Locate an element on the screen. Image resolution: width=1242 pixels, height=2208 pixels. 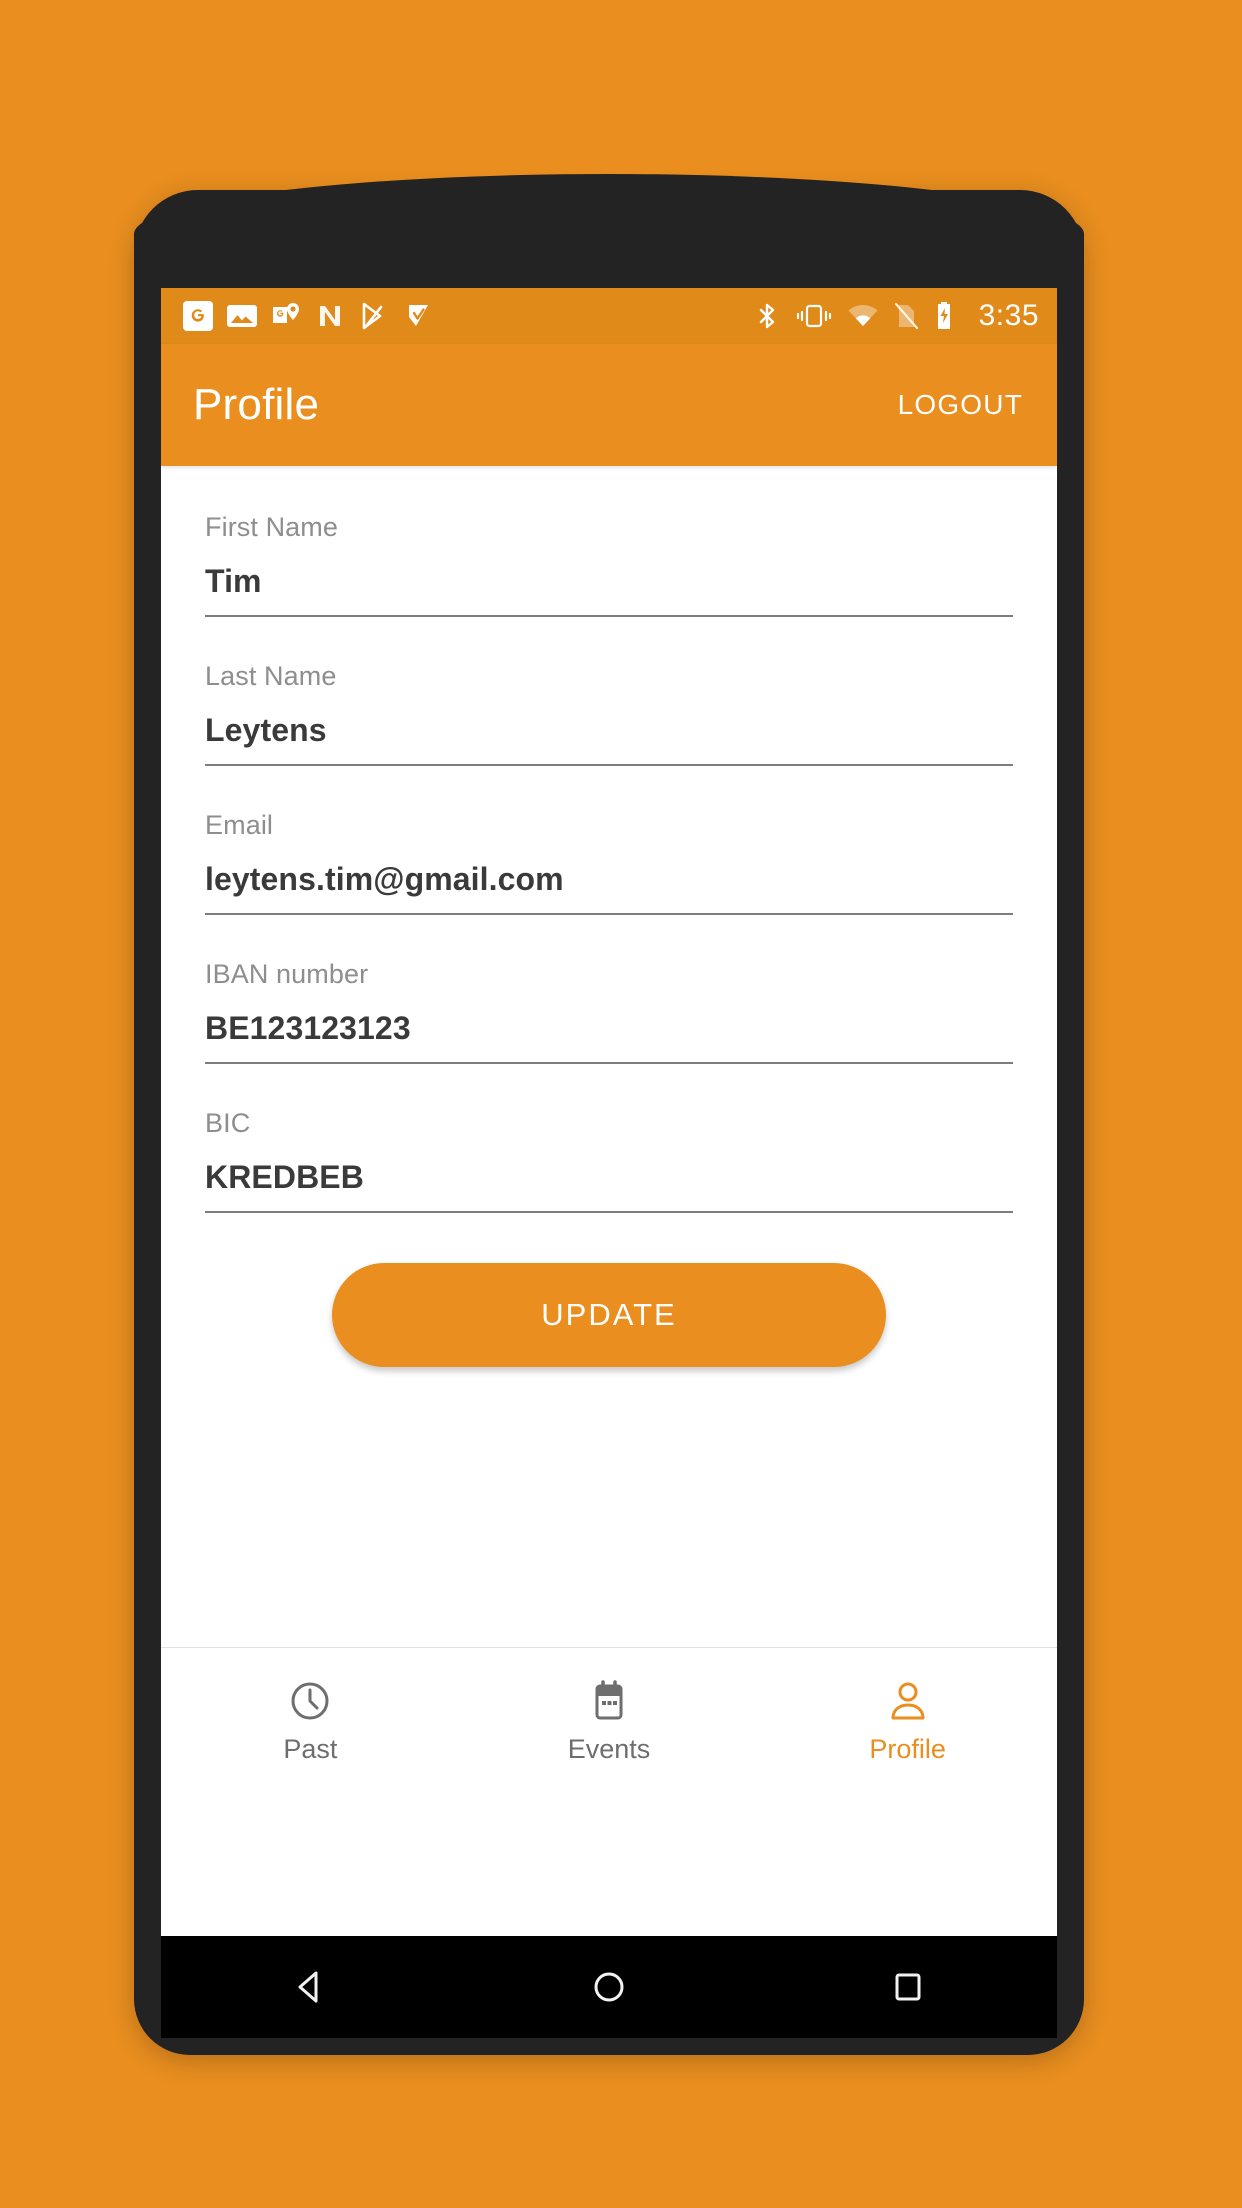
nav-item-events: Events is located at coordinates (609, 1720).